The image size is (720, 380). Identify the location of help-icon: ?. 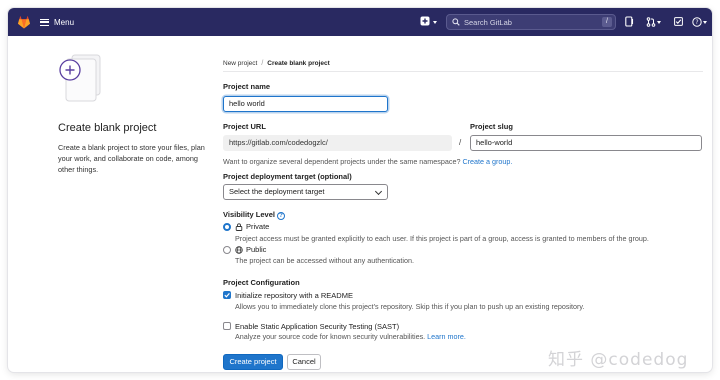
(697, 22).